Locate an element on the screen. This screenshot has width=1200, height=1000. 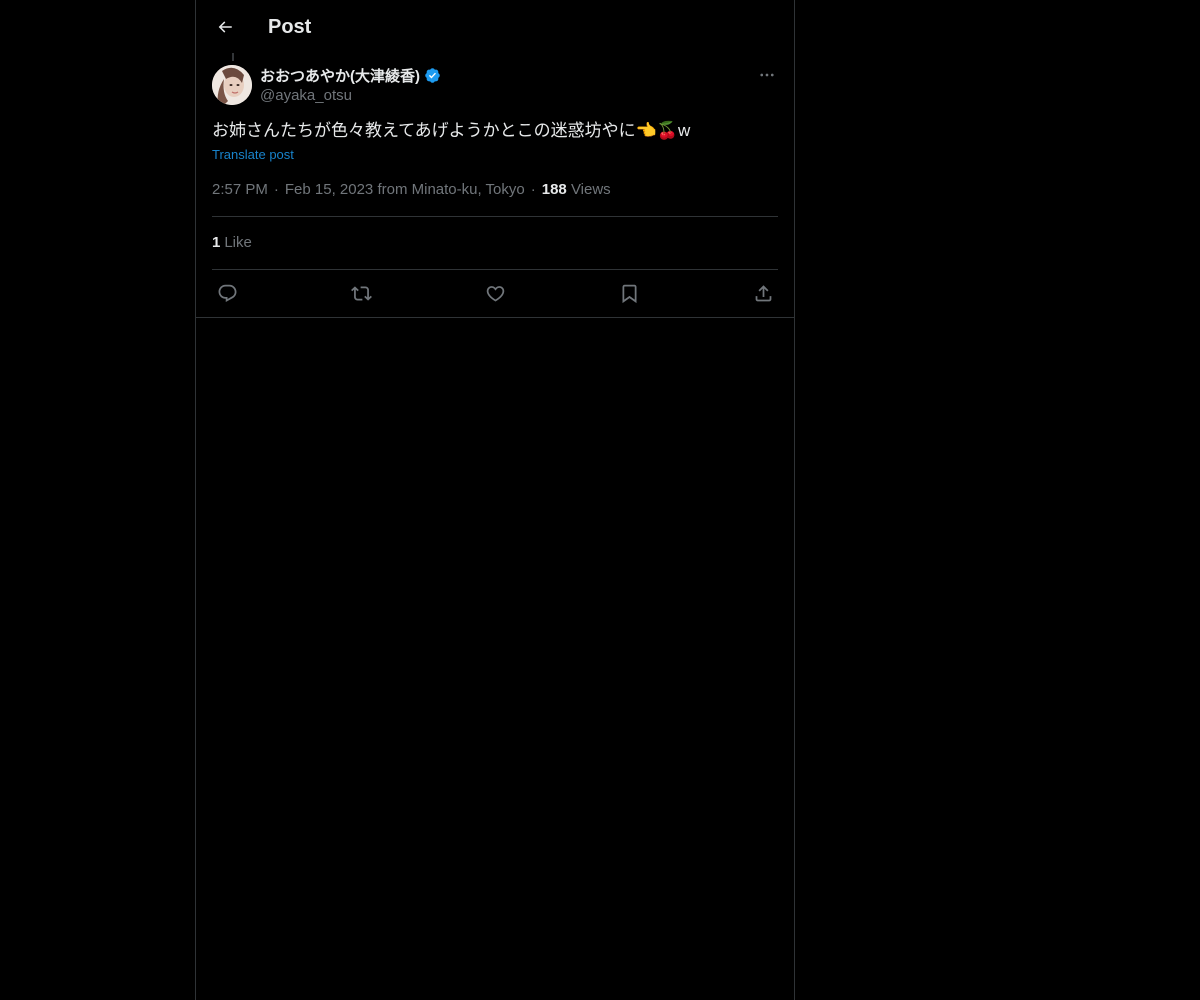
views-count: 188 is located at coordinates (554, 189).